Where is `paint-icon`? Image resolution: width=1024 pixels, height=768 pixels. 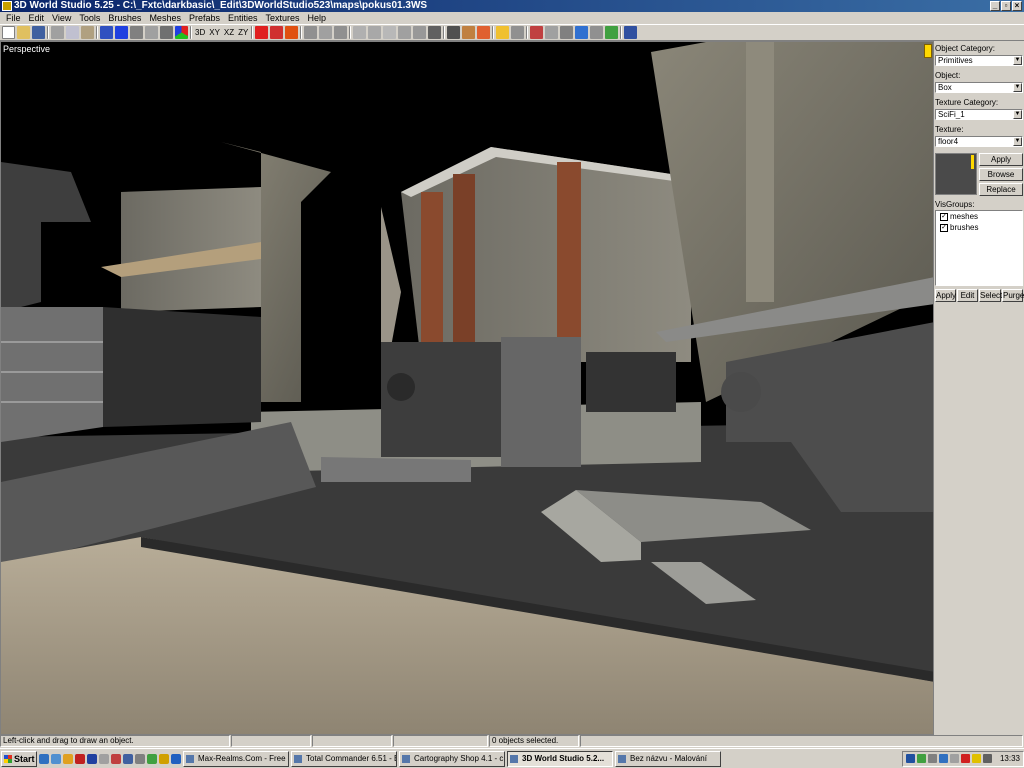 paint-icon is located at coordinates (469, 32).